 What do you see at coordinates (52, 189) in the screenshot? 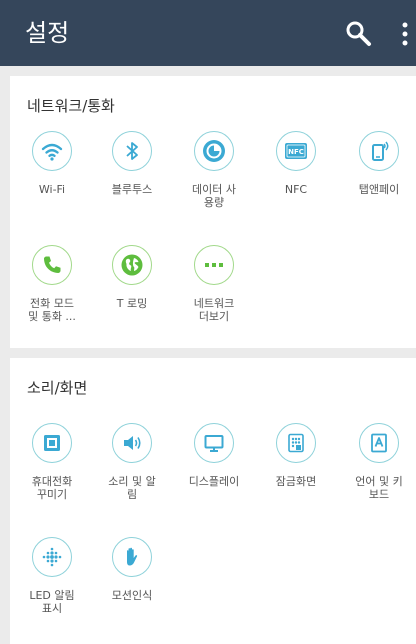
I see `setting-label: Wi-Fi` at bounding box center [52, 189].